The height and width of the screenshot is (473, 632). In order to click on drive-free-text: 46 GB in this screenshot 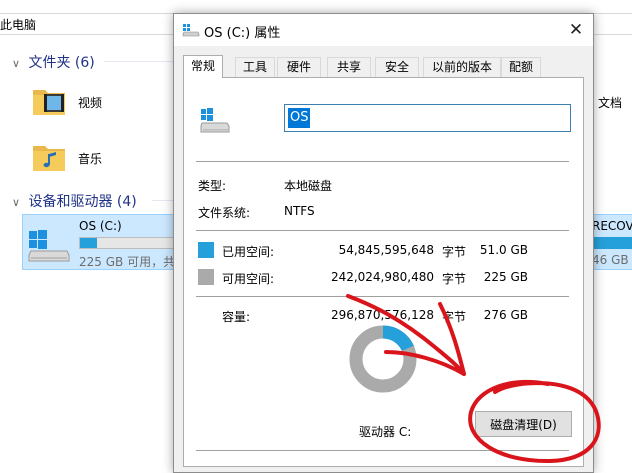, I will do `click(610, 260)`.